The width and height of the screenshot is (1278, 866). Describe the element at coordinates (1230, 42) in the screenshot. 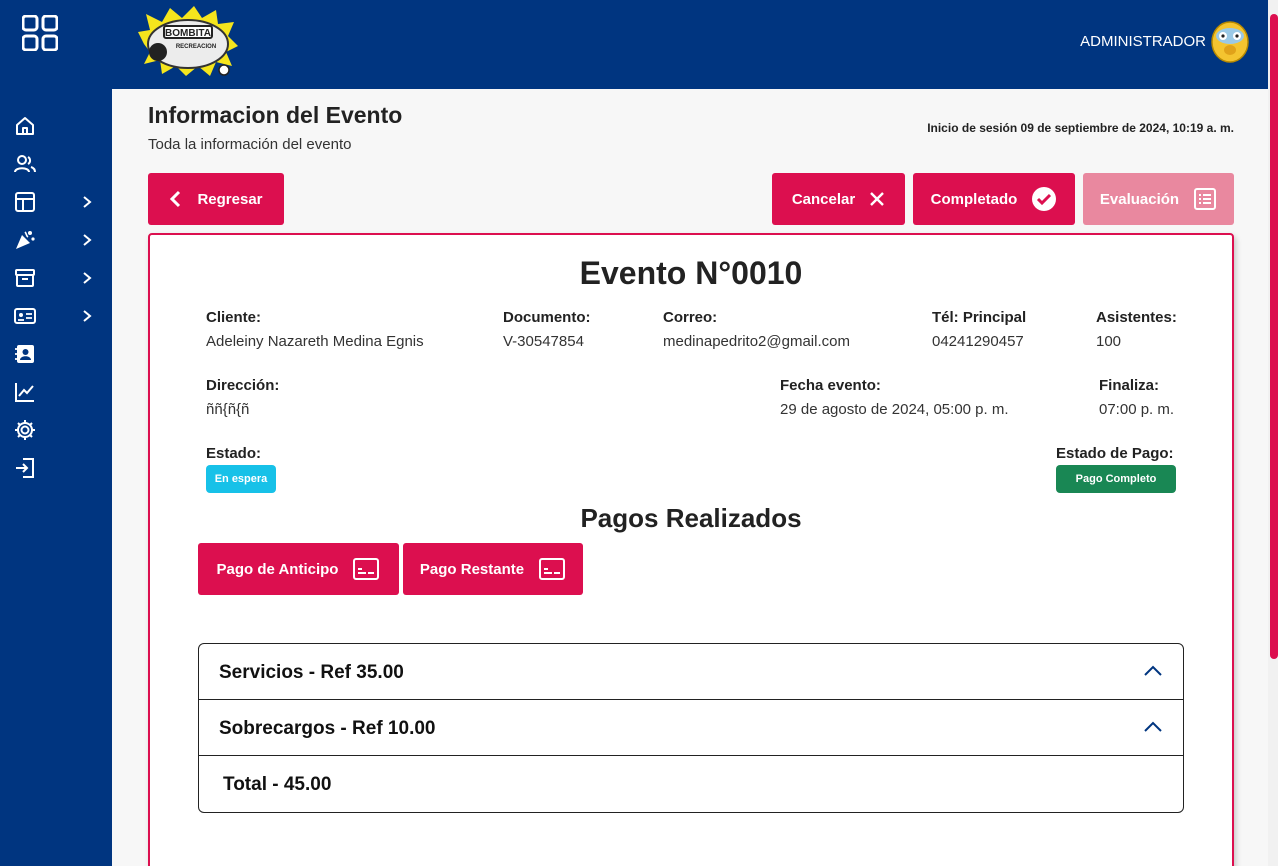

I see `avatar` at that location.